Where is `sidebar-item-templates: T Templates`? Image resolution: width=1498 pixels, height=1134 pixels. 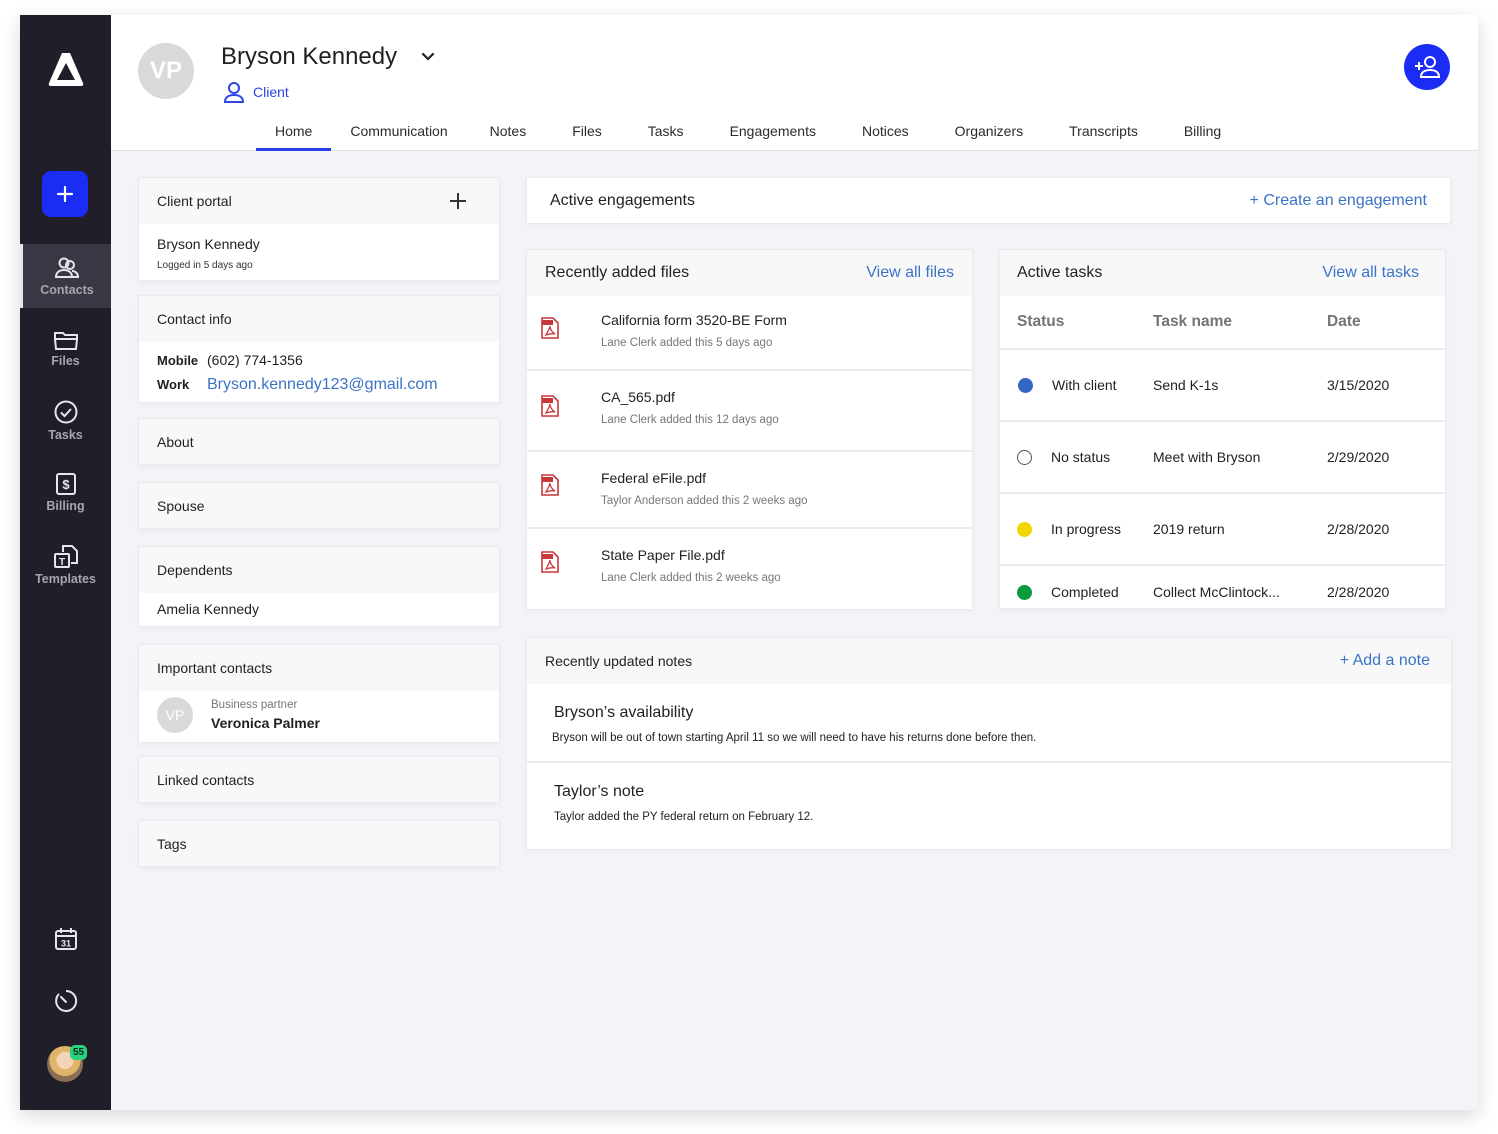
sidebar-item-templates: T Templates is located at coordinates (65, 564).